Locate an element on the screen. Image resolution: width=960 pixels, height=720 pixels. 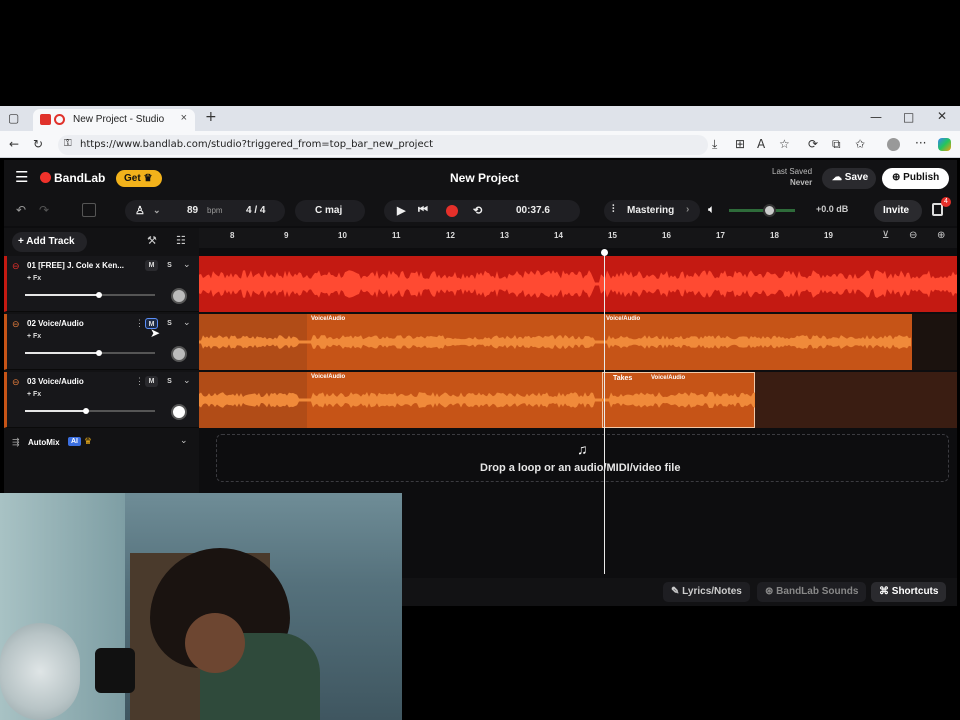
project-title: New Project is located at coordinates (484, 178).